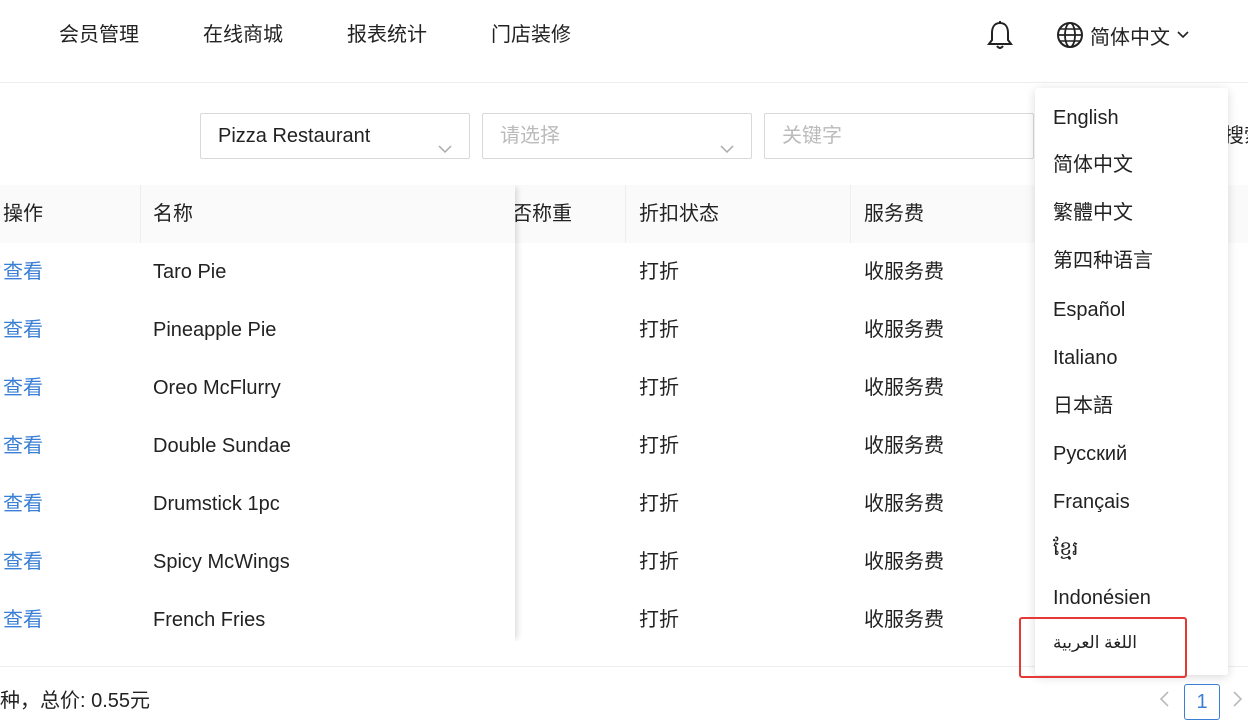 This screenshot has width=1248, height=725. I want to click on nav-store-decoration: 门店装修, so click(531, 35).